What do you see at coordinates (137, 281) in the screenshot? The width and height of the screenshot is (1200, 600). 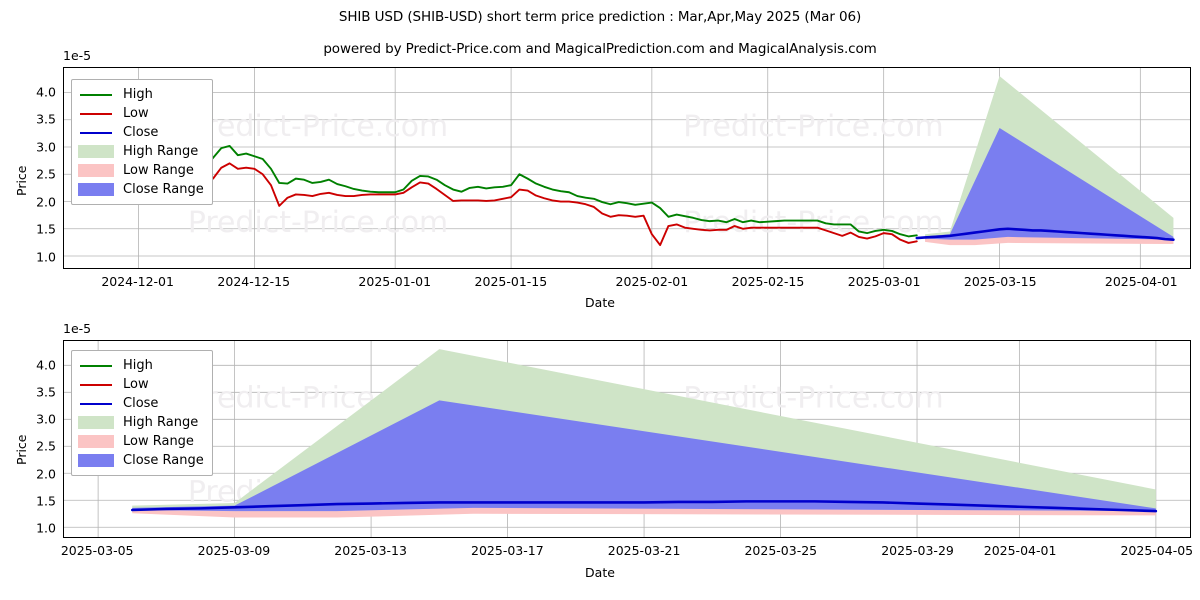 I see `x-tick-label: 2024-12-01` at bounding box center [137, 281].